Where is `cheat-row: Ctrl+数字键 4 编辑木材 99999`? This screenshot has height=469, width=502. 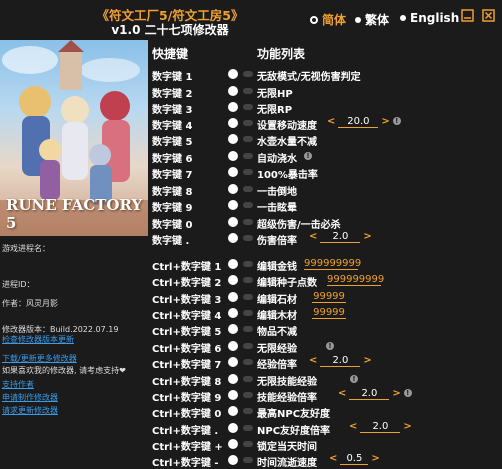
cheat-row: Ctrl+数字键 4 编辑木材 99999 is located at coordinates (327, 314).